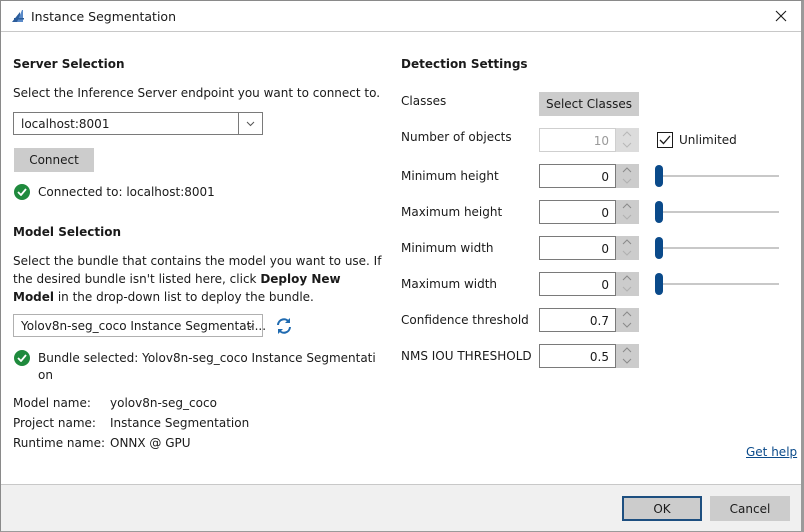  What do you see at coordinates (150, 443) in the screenshot?
I see `runtime-name-value: ONNX @ GPU` at bounding box center [150, 443].